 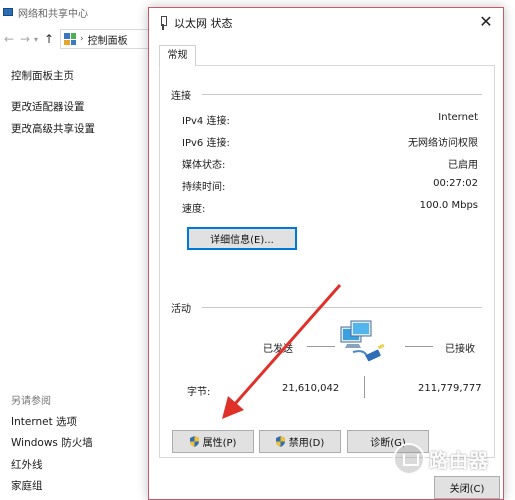 I want to click on connection-group-heading: 连接, so click(x=181, y=96).